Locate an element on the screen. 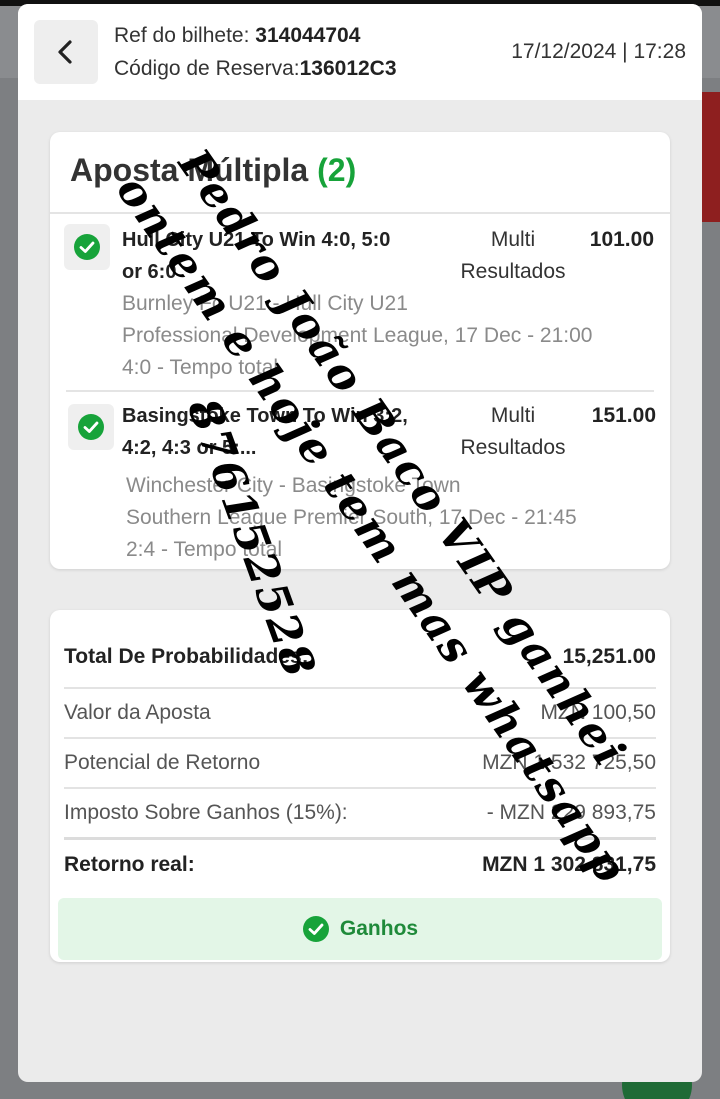  potential-return-label: Potencial de Retorno is located at coordinates (162, 762).